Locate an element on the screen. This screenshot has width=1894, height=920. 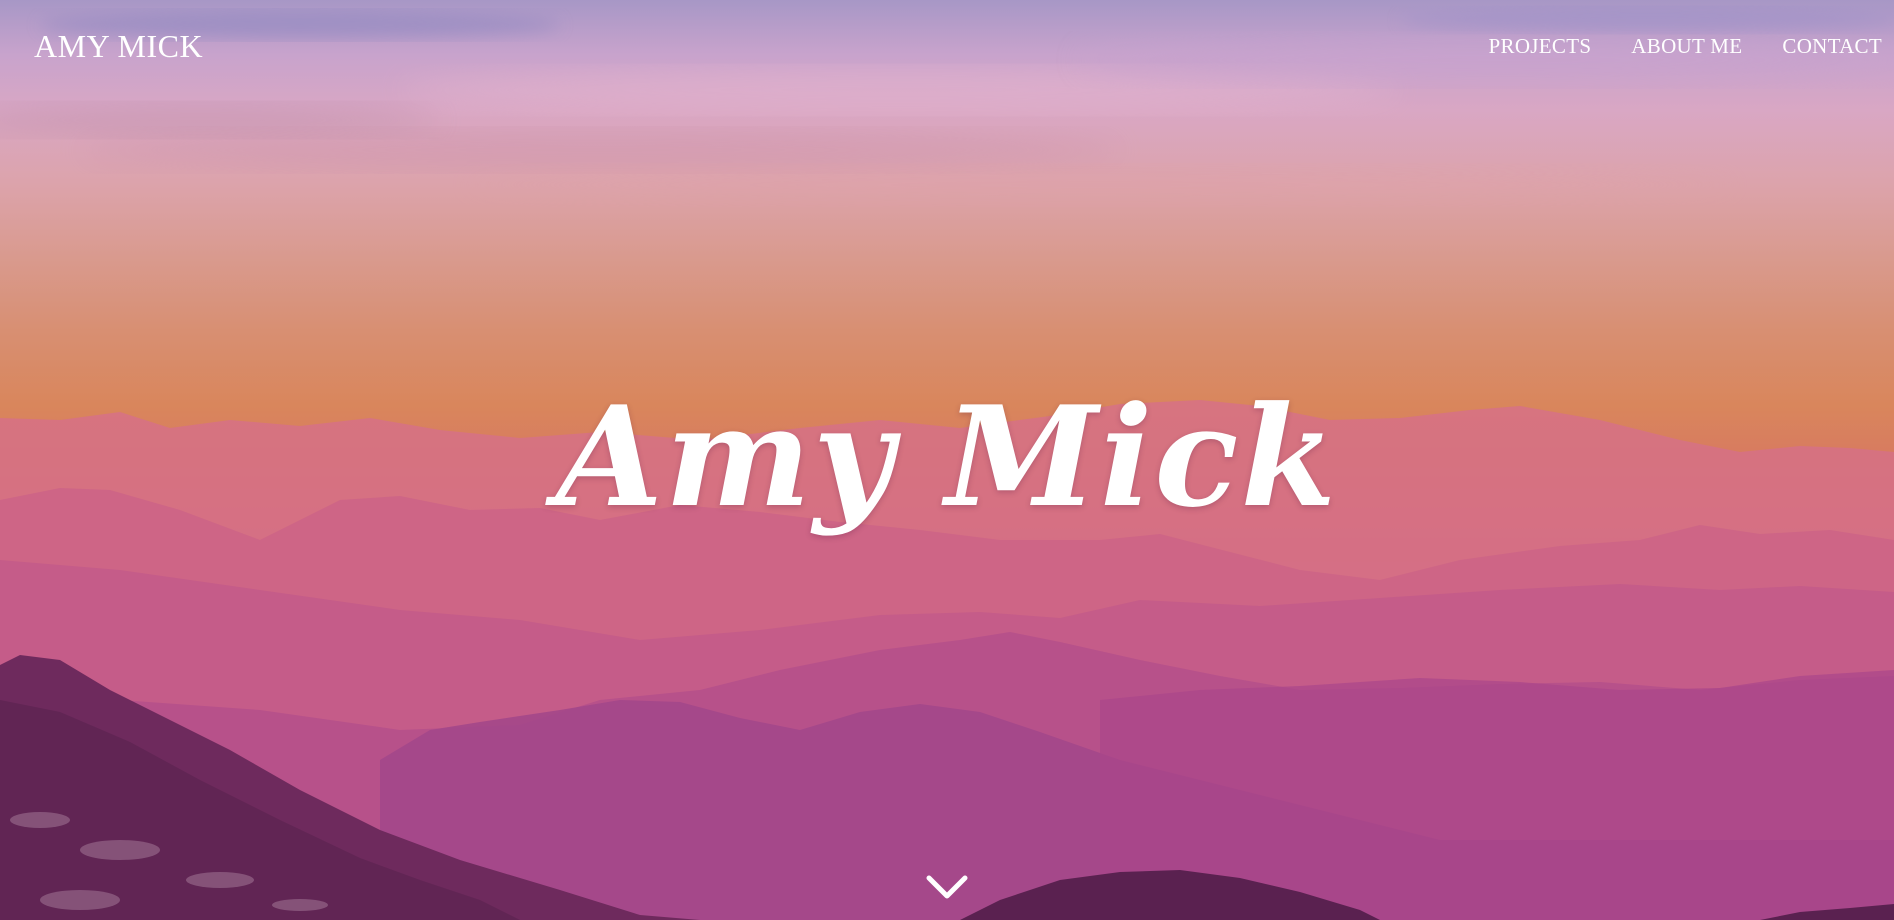
nav-link-contact: CONTACT is located at coordinates (1832, 46).